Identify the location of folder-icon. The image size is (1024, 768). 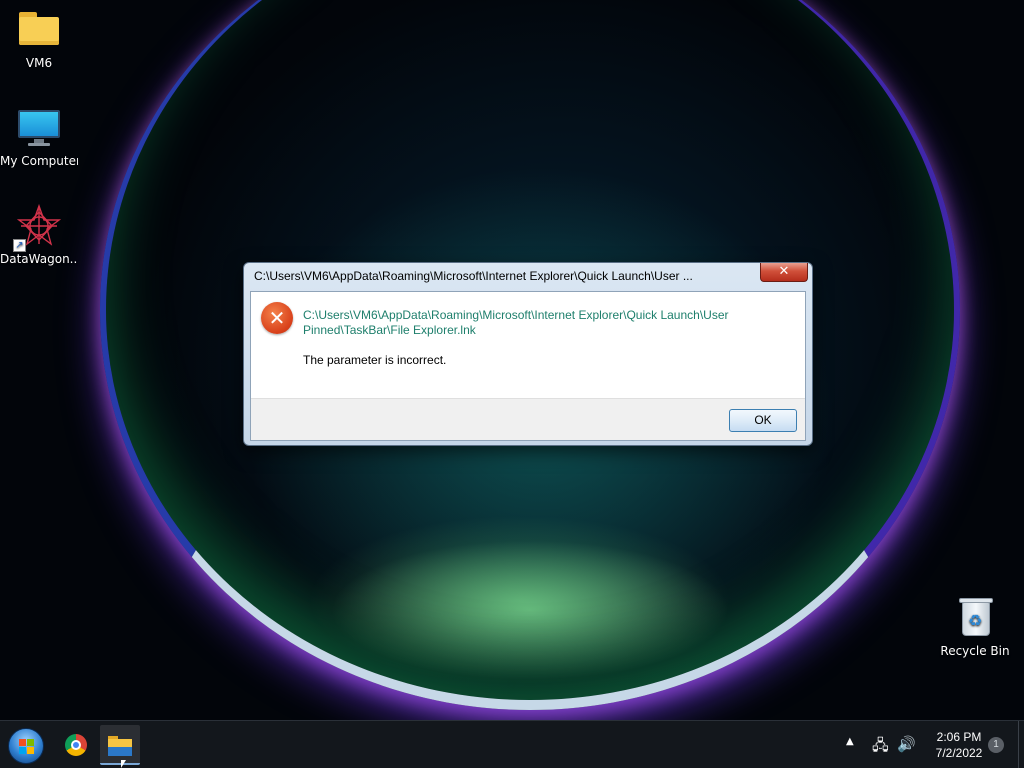
(39, 30).